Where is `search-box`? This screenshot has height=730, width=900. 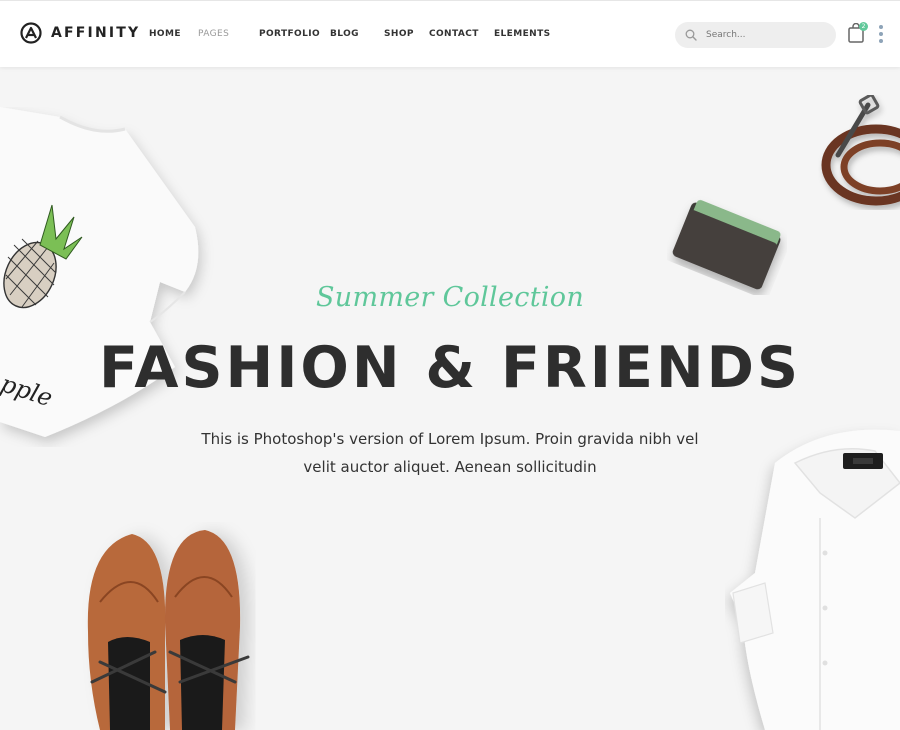
search-box is located at coordinates (755, 35).